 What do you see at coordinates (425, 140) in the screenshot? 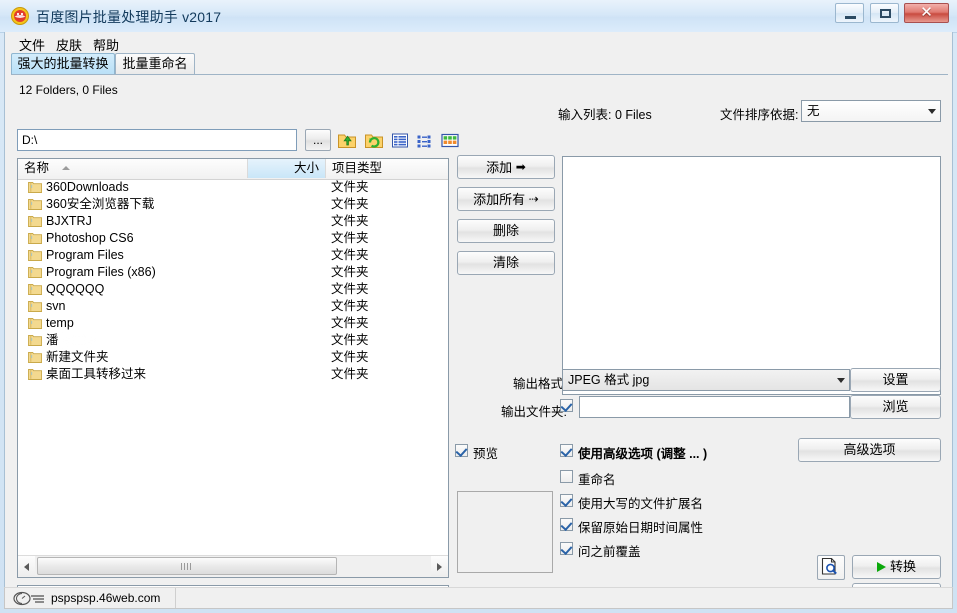
I see `list-view-icon` at bounding box center [425, 140].